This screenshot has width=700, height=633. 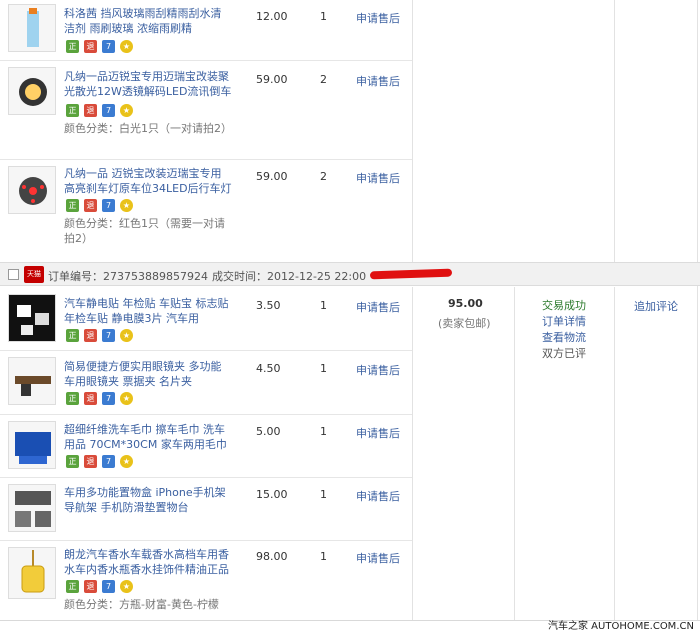 What do you see at coordinates (148, 181) in the screenshot?
I see `product-title-link: 凡纳一品 迈锐宝改装迈瑞宝专用高亮刹车灯原车位34LED后行车灯` at bounding box center [148, 181].